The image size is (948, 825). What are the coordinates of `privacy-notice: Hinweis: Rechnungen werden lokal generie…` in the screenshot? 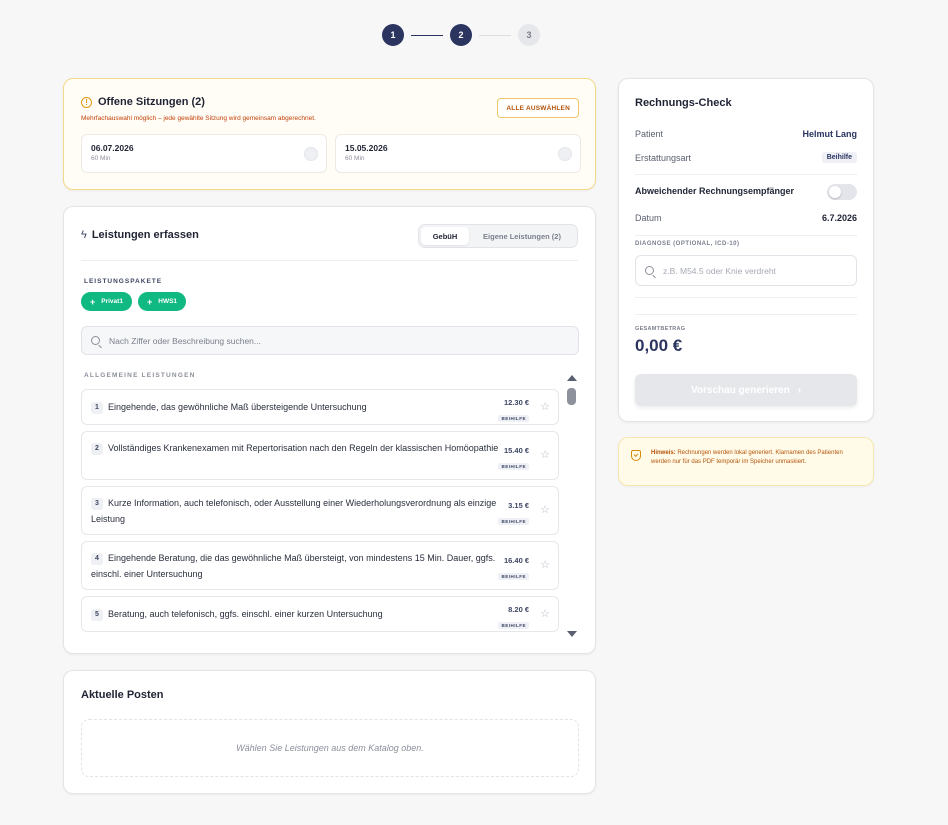 It's located at (746, 461).